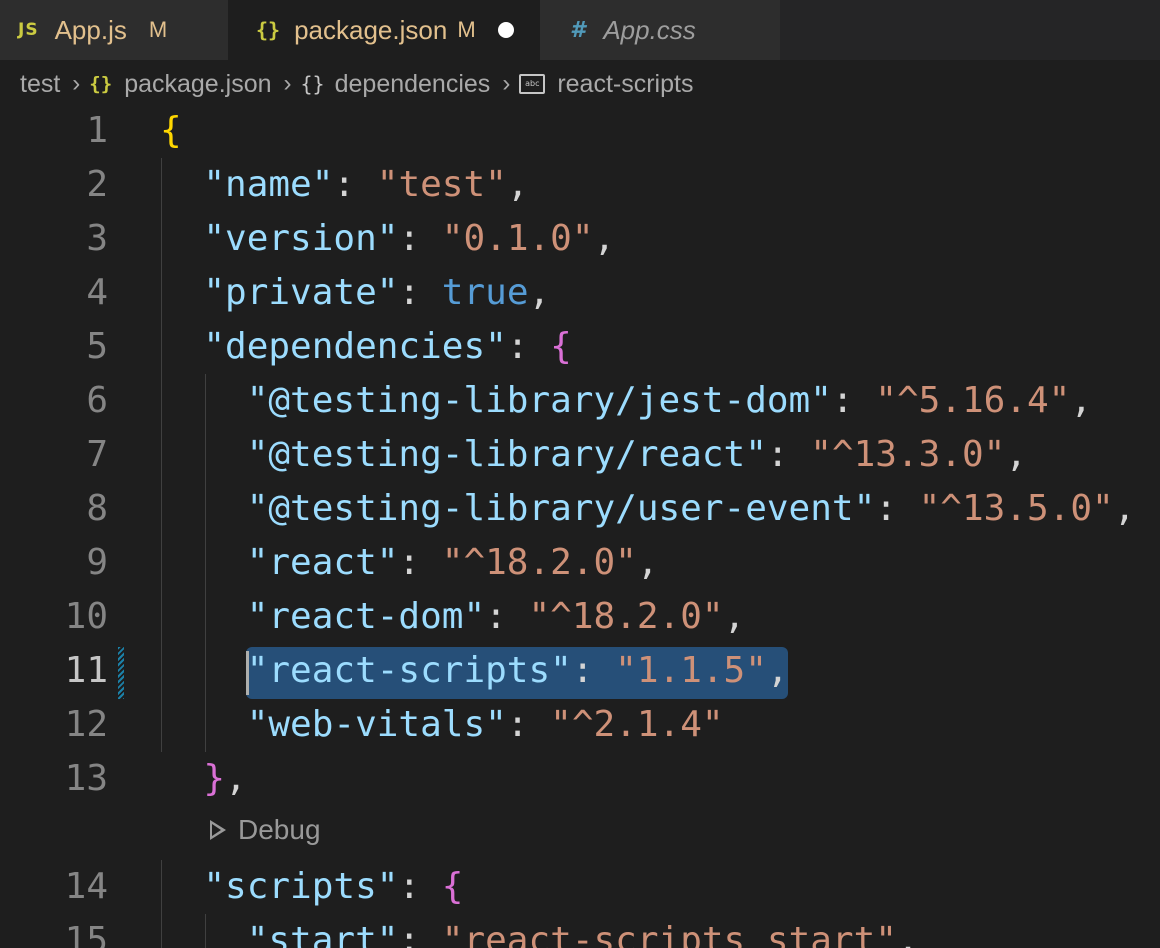 This screenshot has height=948, width=1160. Describe the element at coordinates (158, 29) in the screenshot. I see `modified-indicator: M` at that location.